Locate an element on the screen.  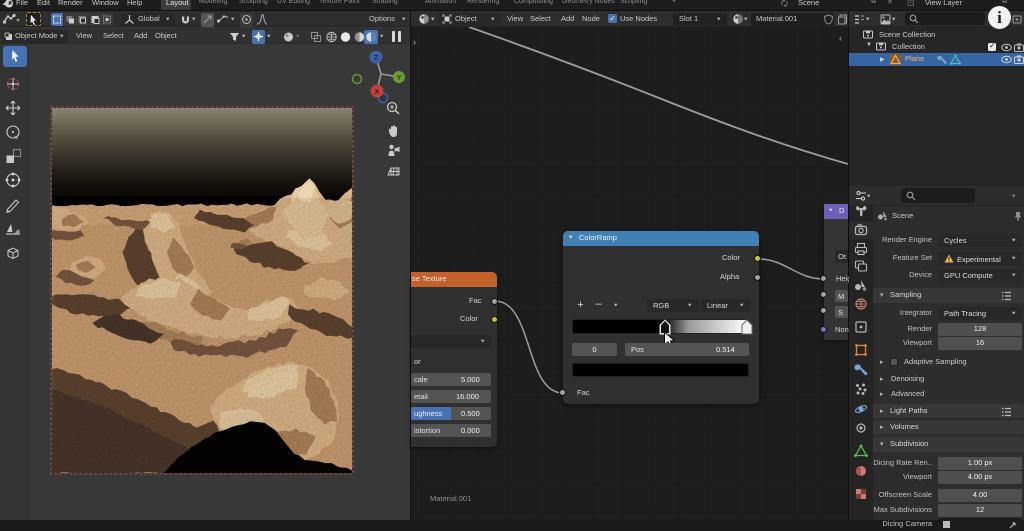
svg-text: Y is located at coordinates (399, 78).